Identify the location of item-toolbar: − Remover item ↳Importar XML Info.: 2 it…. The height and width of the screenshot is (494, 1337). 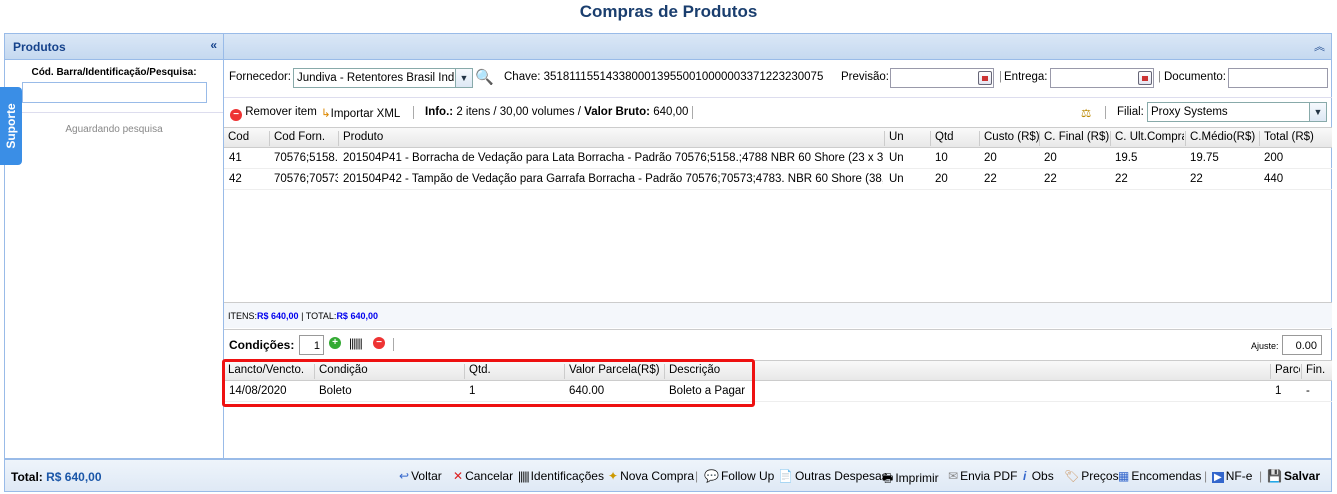
(778, 109).